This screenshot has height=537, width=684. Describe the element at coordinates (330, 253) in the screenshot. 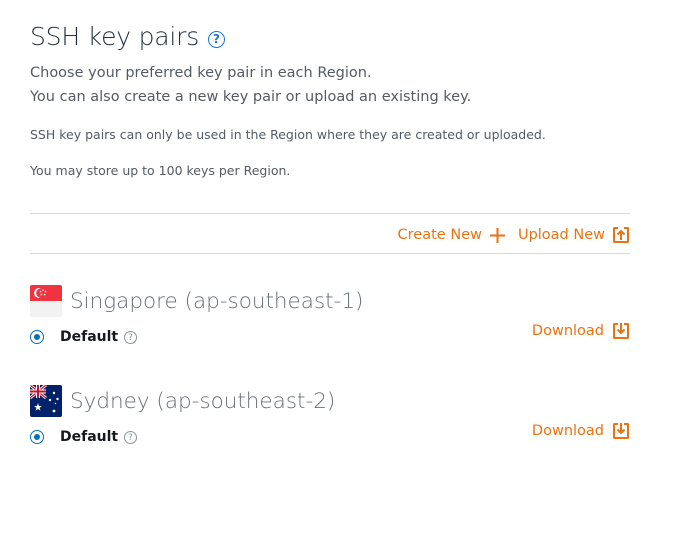

I see `divider-bottom` at that location.